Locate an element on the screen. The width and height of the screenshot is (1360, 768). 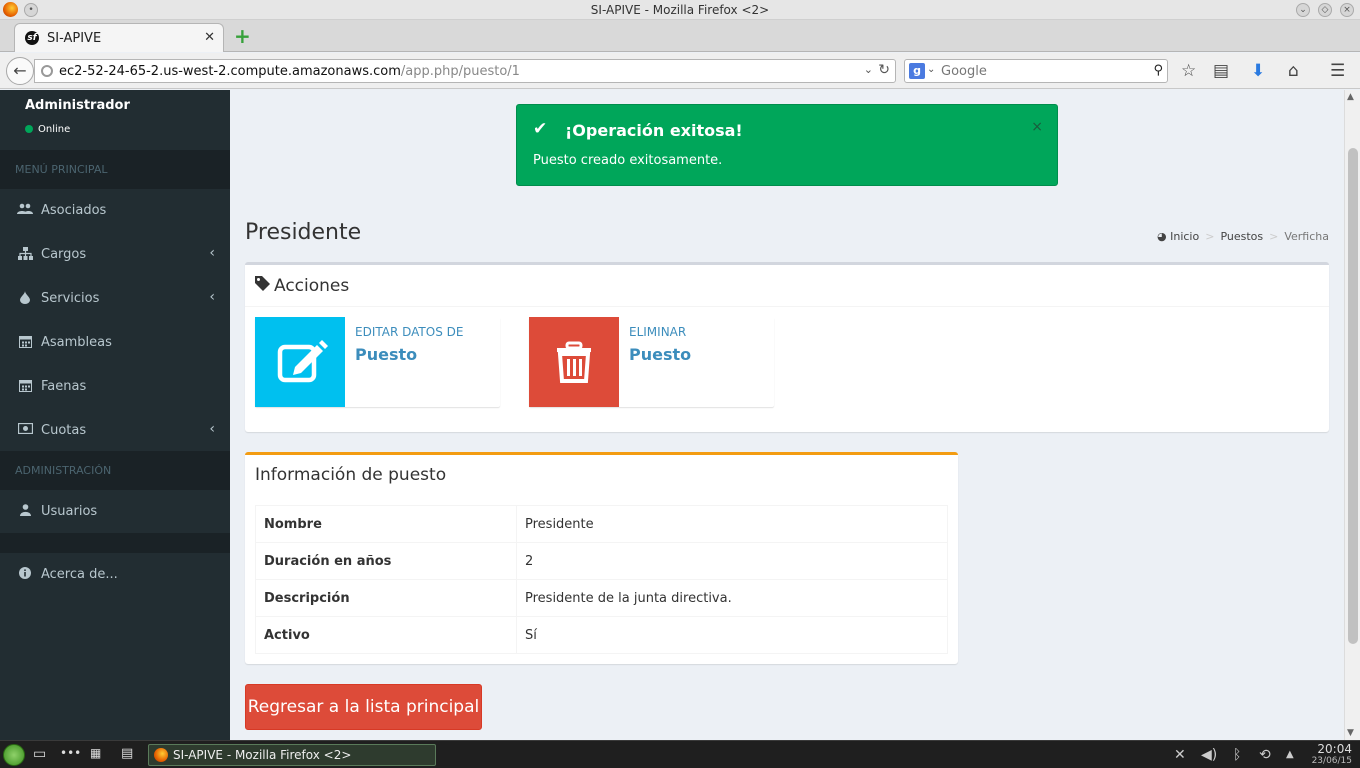
home-icon: ⌂ is located at coordinates (1293, 71).